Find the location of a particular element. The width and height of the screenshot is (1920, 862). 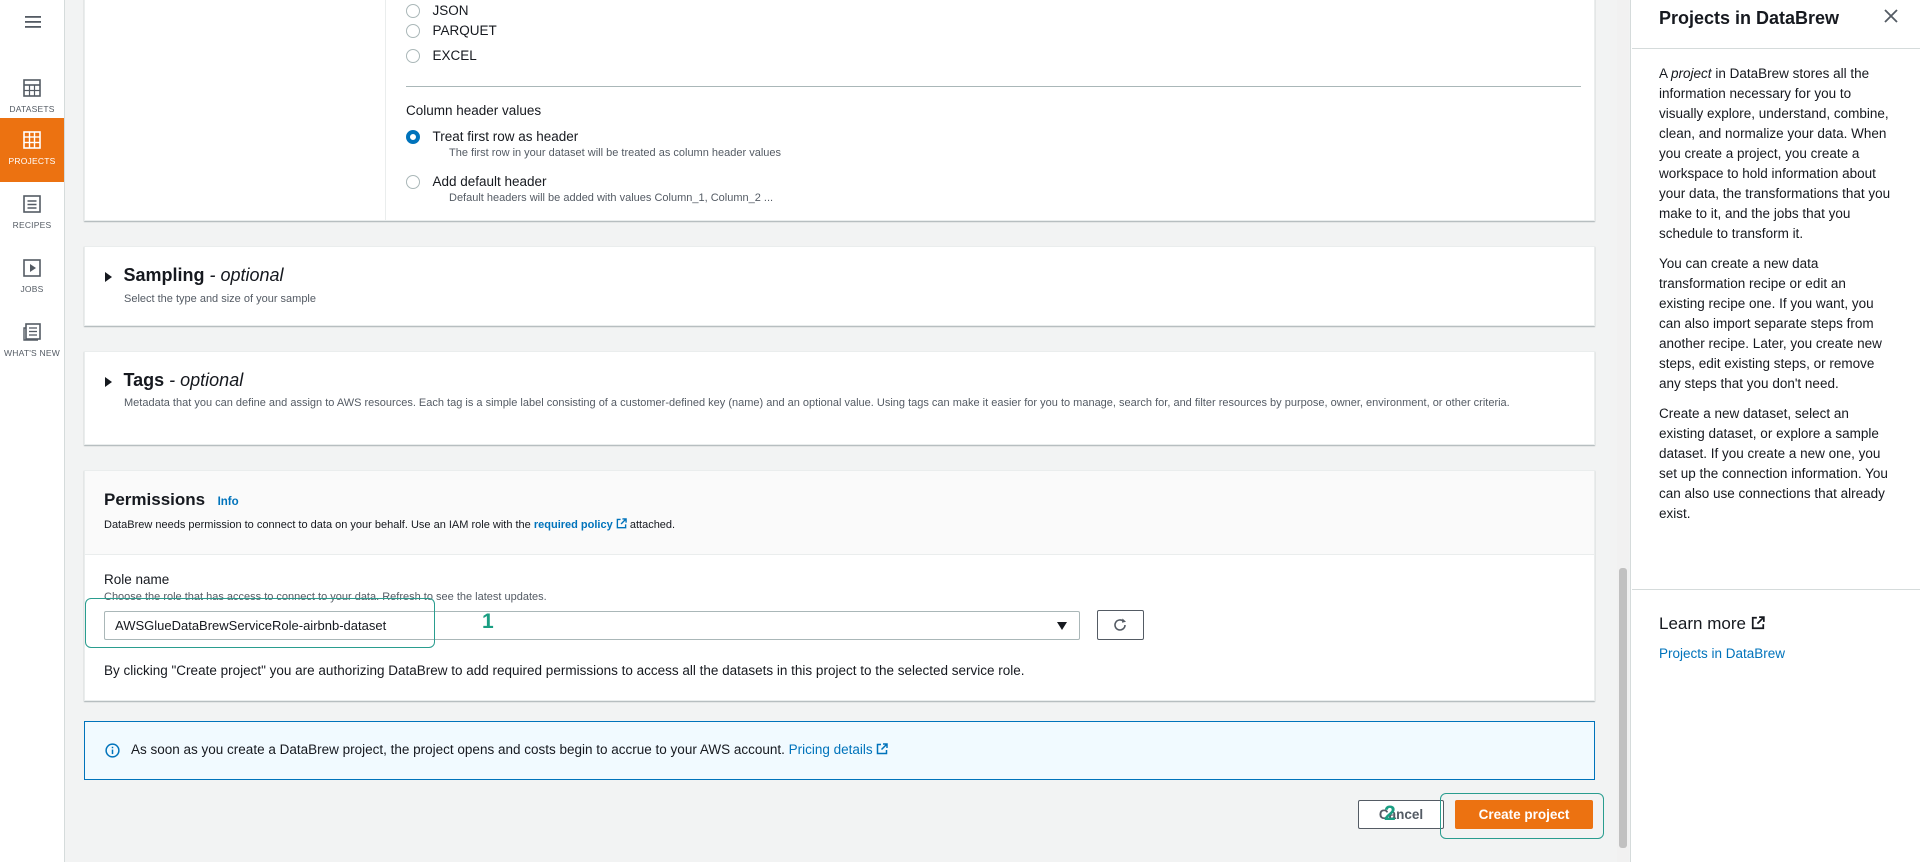

nav-item-projects: PROJECTS is located at coordinates (32, 150).